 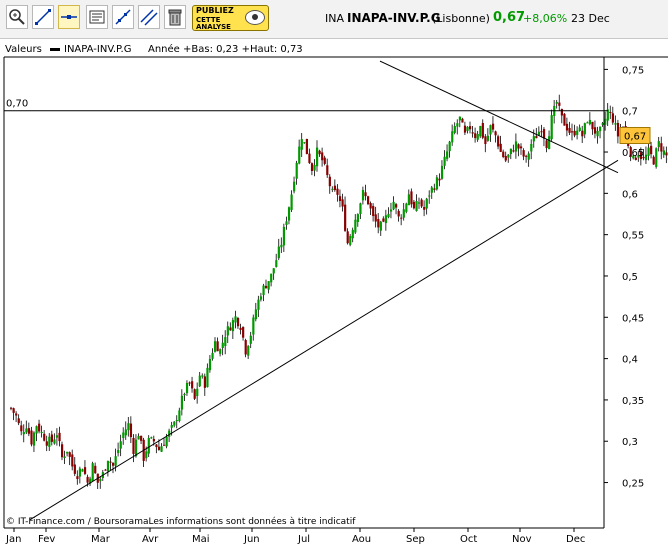 What do you see at coordinates (633, 484) in the screenshot?
I see `y-tick-label: 0,25` at bounding box center [633, 484].